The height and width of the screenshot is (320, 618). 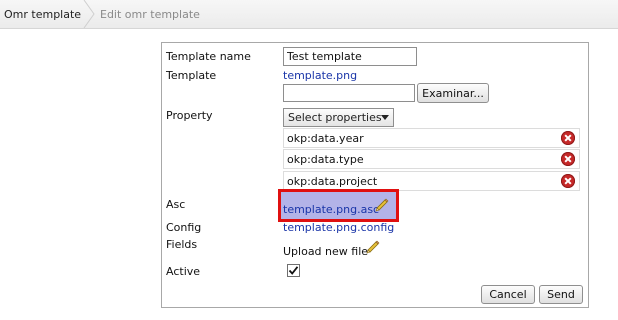 What do you see at coordinates (191, 75) in the screenshot?
I see `template-label: Template` at bounding box center [191, 75].